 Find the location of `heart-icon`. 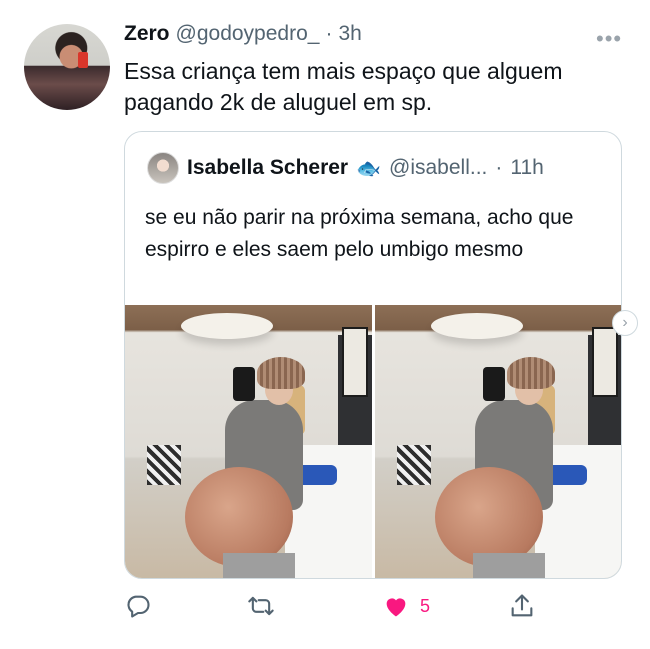

heart-icon is located at coordinates (396, 607).